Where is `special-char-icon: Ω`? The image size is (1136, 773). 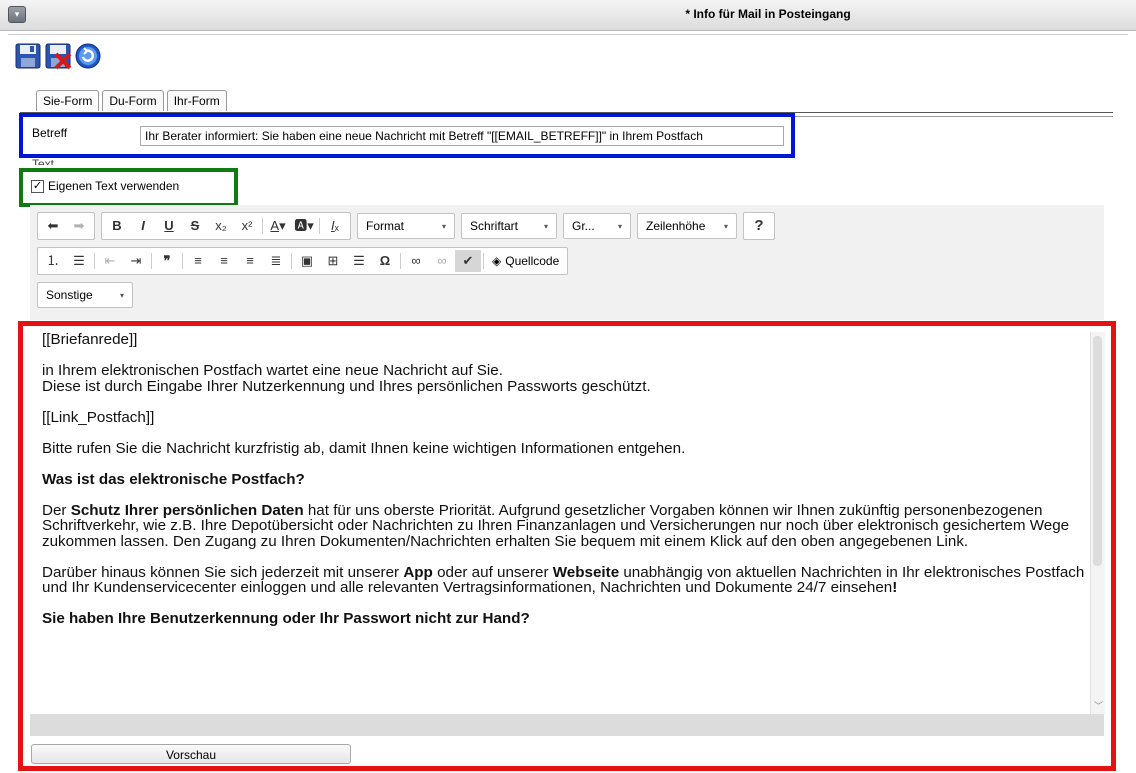
special-char-icon: Ω is located at coordinates (385, 261).